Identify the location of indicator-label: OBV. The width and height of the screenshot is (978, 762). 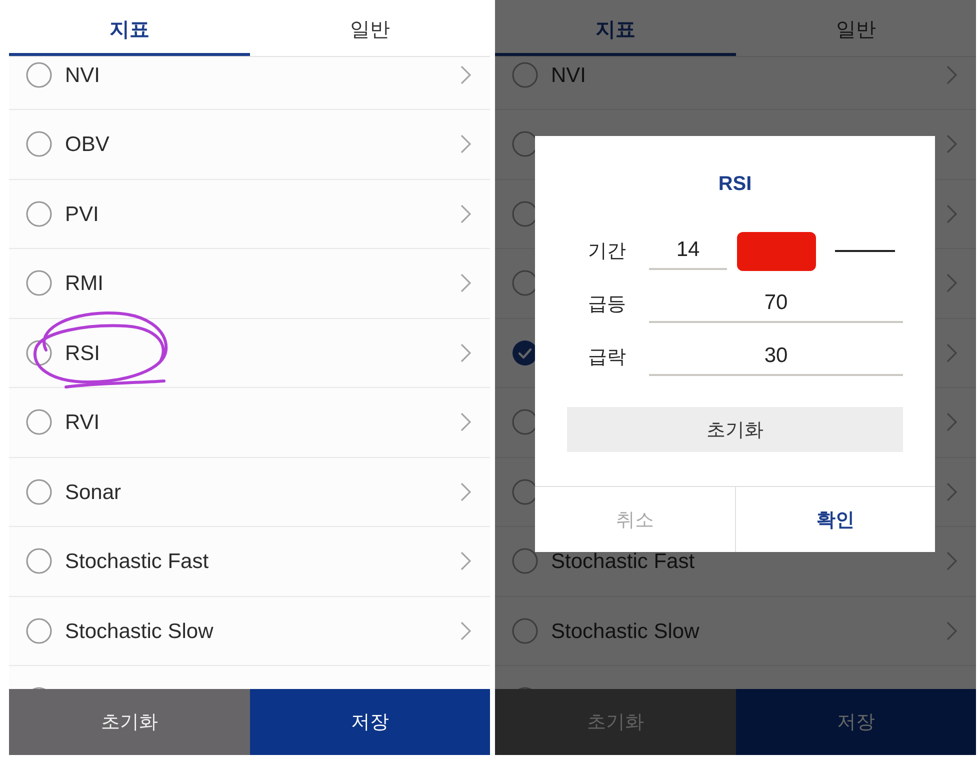
(87, 144).